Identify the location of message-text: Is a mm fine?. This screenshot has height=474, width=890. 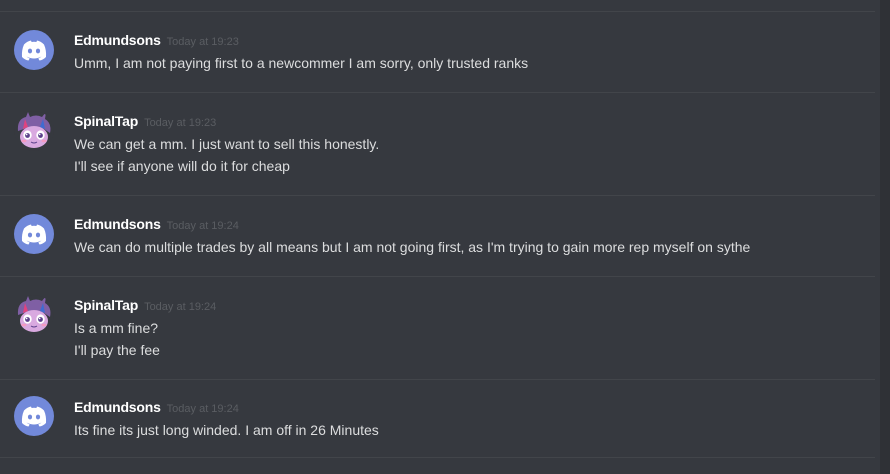
(116, 328).